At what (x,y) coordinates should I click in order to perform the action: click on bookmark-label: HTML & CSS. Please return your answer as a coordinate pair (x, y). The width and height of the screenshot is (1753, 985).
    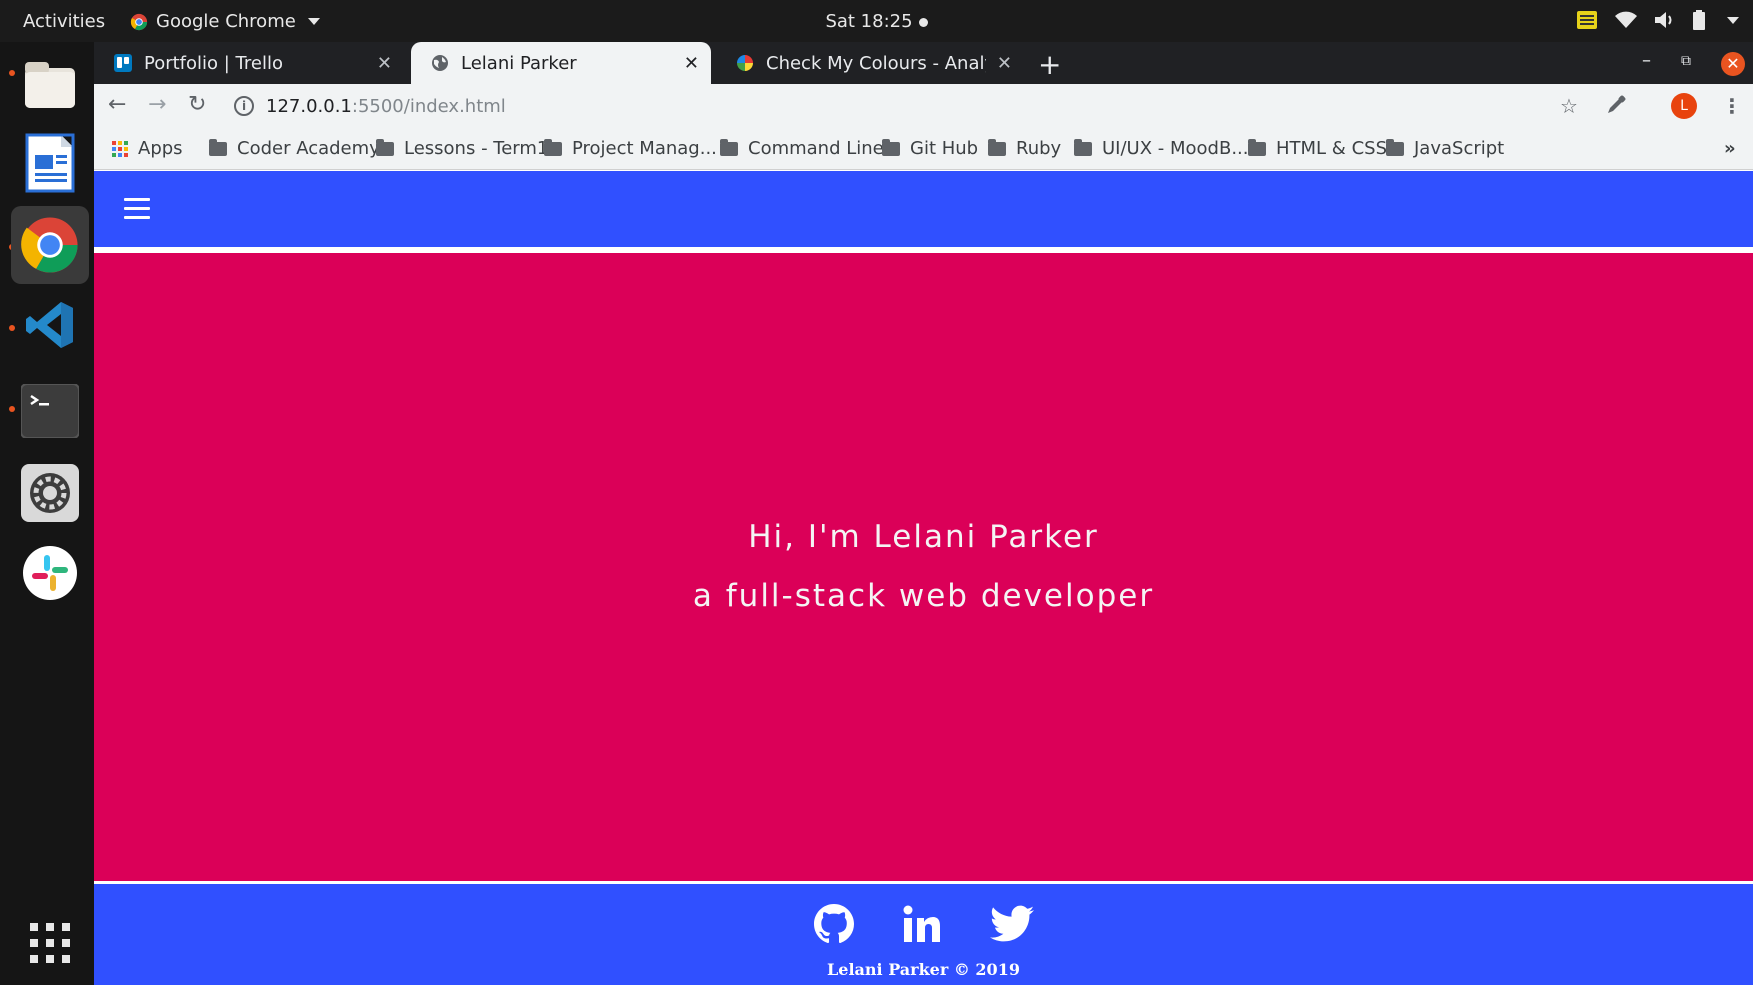
    Looking at the image, I should click on (1331, 148).